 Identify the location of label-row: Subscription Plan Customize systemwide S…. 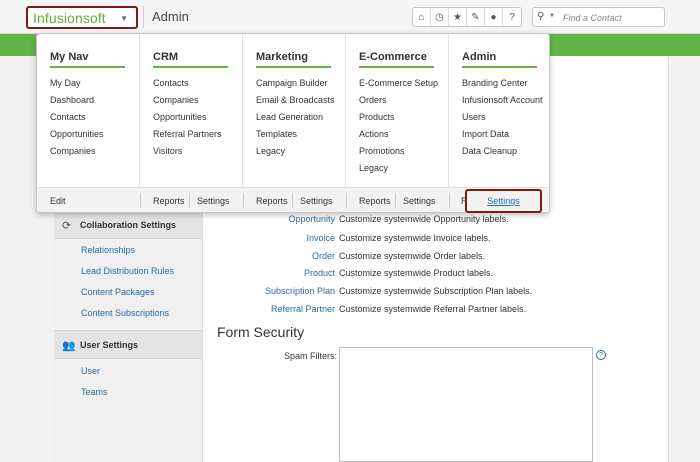
(415, 293).